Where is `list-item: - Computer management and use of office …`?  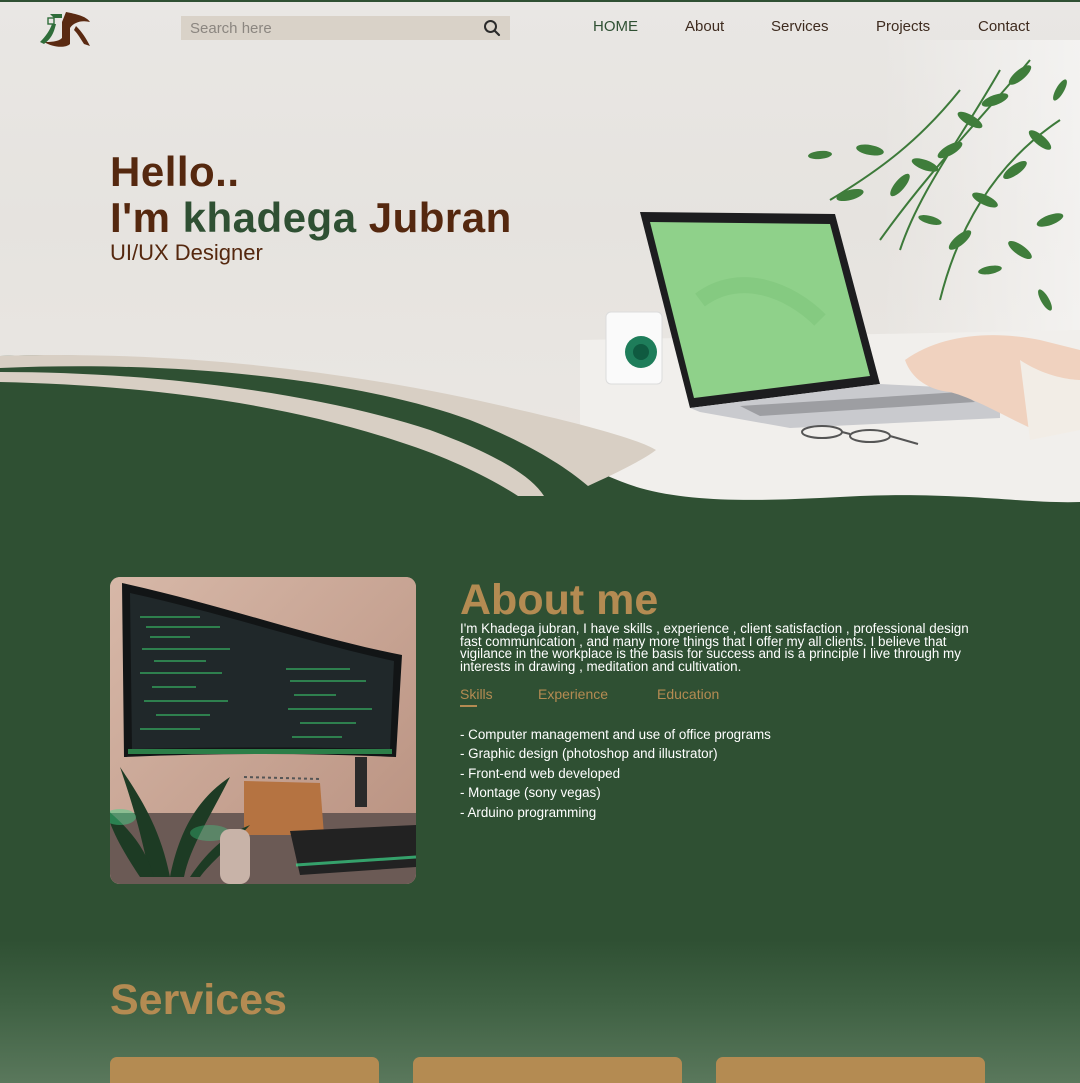
list-item: - Computer management and use of office … is located at coordinates (615, 734).